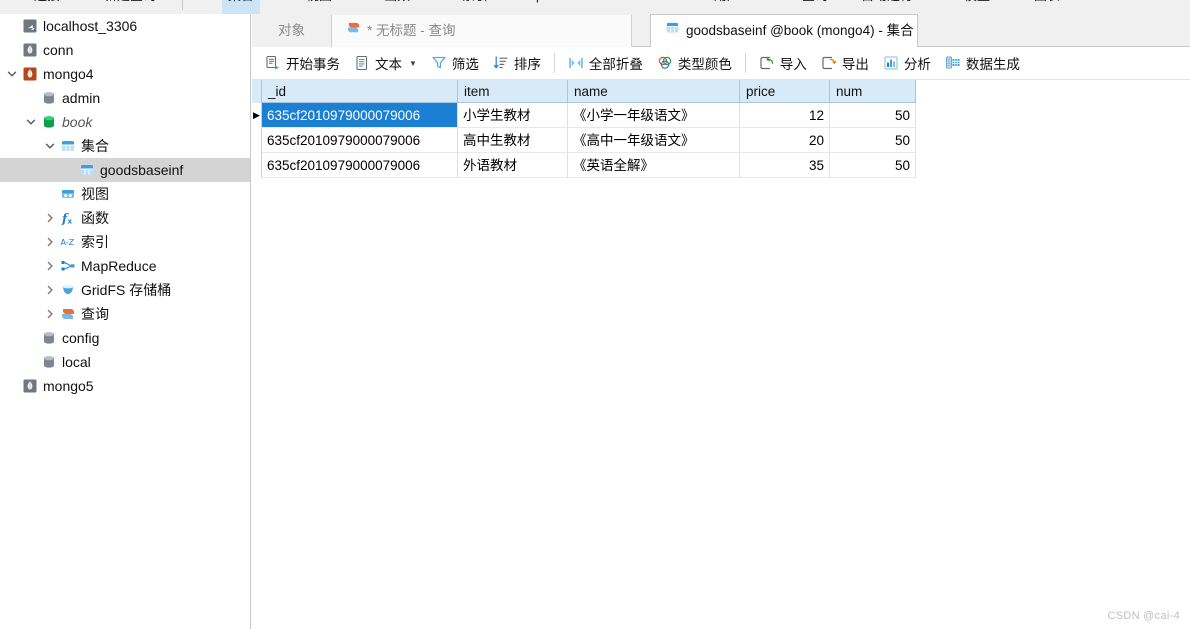  Describe the element at coordinates (672, 31) in the screenshot. I see `collection-icon` at that location.